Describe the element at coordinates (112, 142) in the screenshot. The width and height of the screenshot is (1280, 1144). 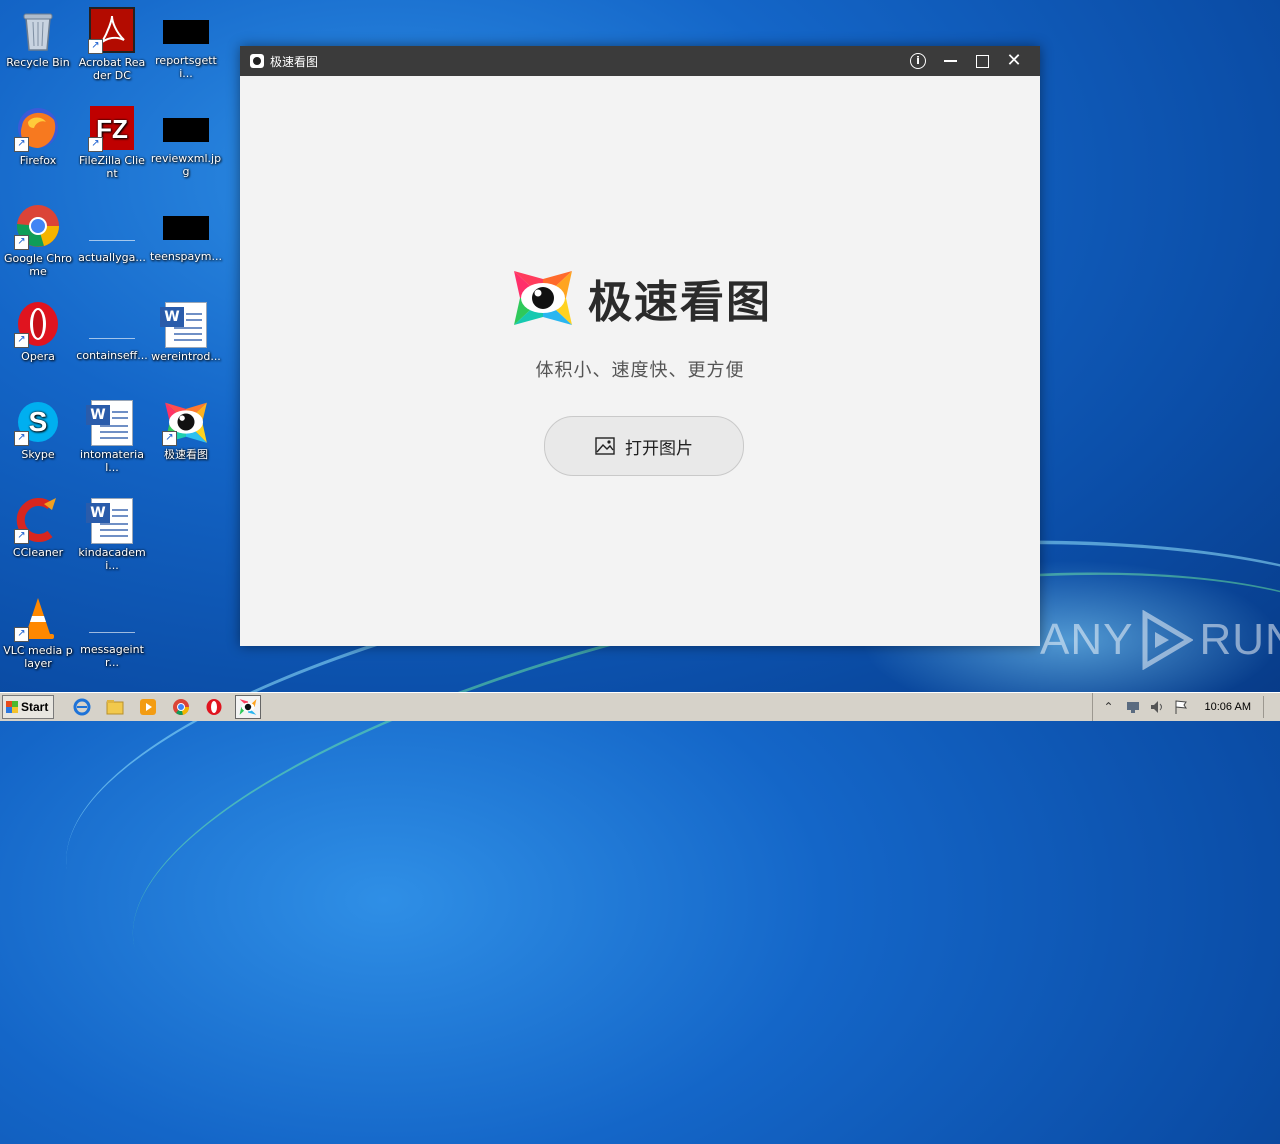
I see `desktop-icon-filezilla: FZ ↗ FileZilla Client` at that location.